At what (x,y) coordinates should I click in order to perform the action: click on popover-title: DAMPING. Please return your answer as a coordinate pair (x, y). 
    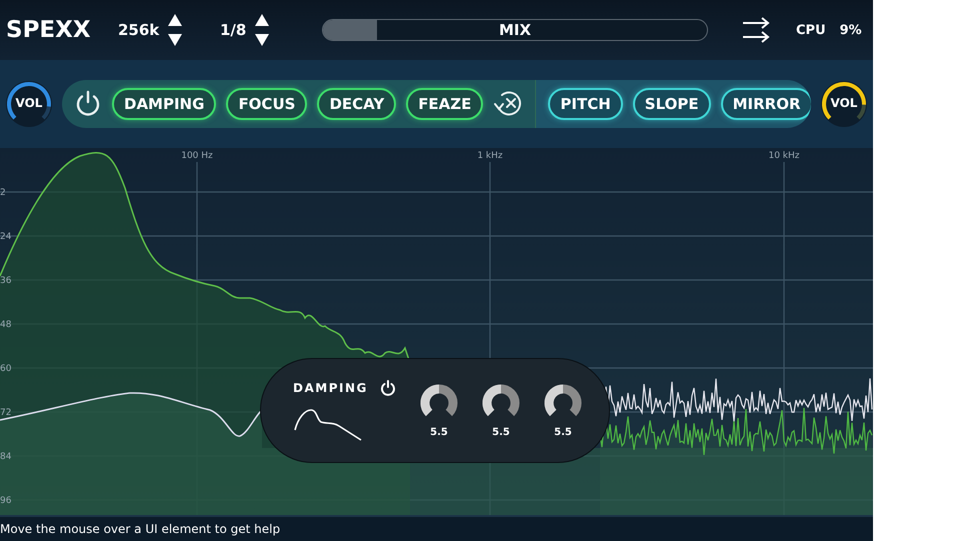
    Looking at the image, I should click on (330, 387).